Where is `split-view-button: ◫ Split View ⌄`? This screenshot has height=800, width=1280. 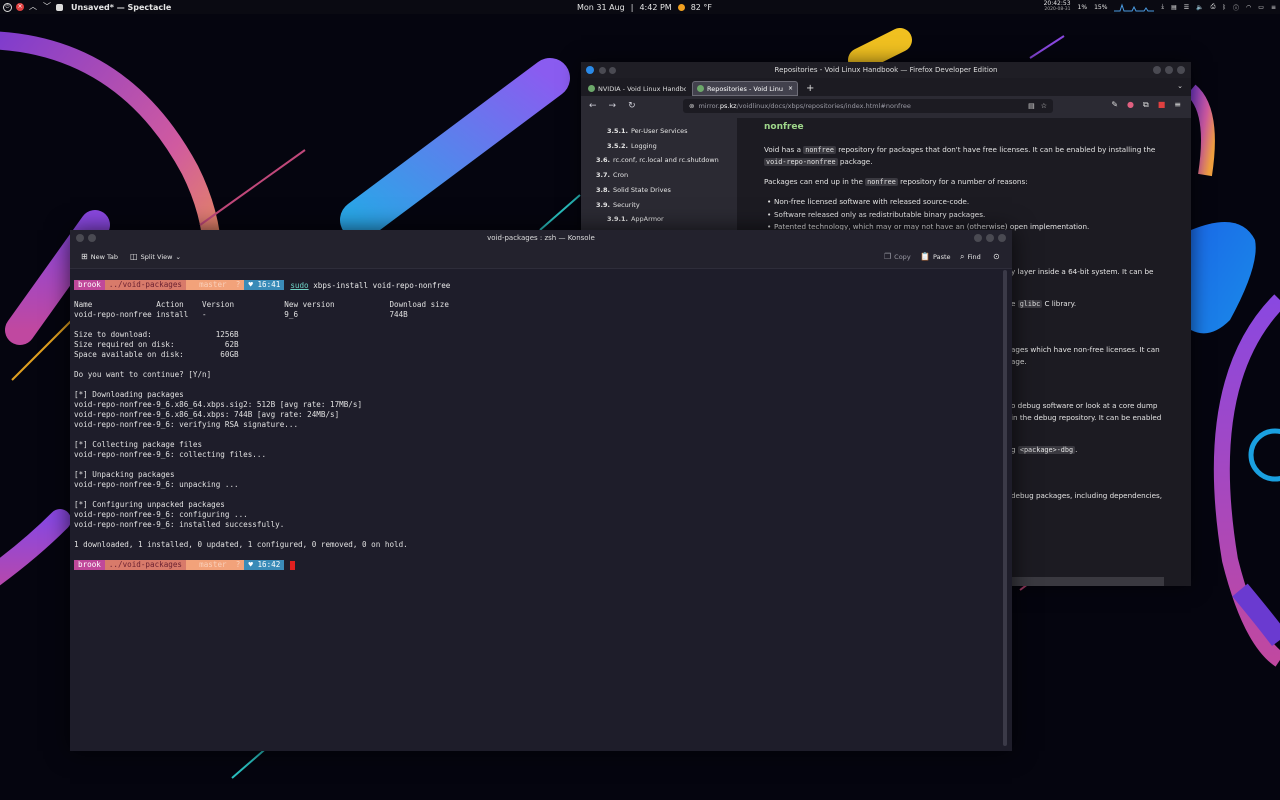 split-view-button: ◫ Split View ⌄ is located at coordinates (155, 256).